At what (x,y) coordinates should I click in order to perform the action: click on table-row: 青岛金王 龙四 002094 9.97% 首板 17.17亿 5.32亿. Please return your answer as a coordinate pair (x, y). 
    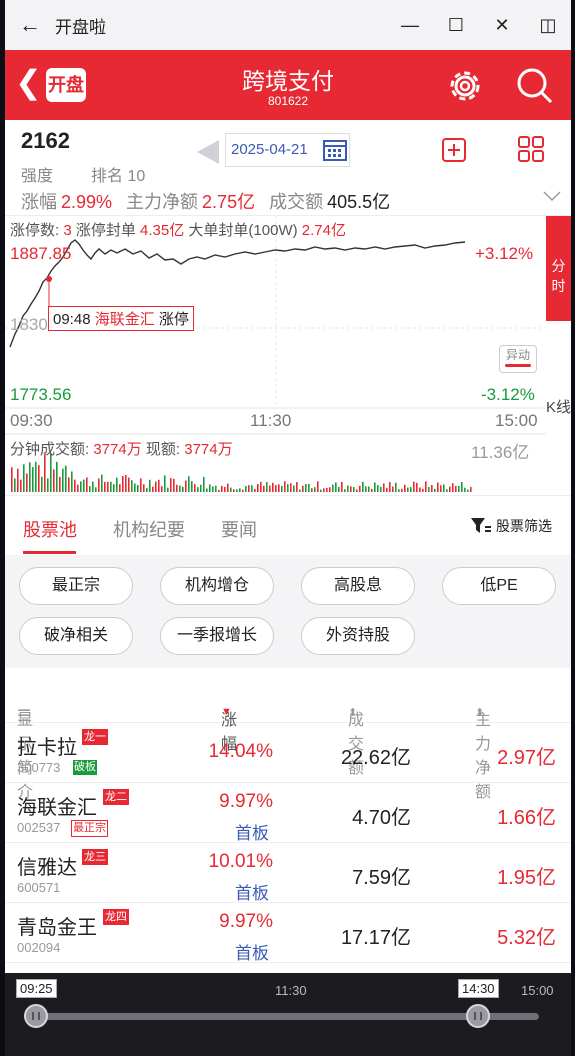
    Looking at the image, I should click on (288, 933).